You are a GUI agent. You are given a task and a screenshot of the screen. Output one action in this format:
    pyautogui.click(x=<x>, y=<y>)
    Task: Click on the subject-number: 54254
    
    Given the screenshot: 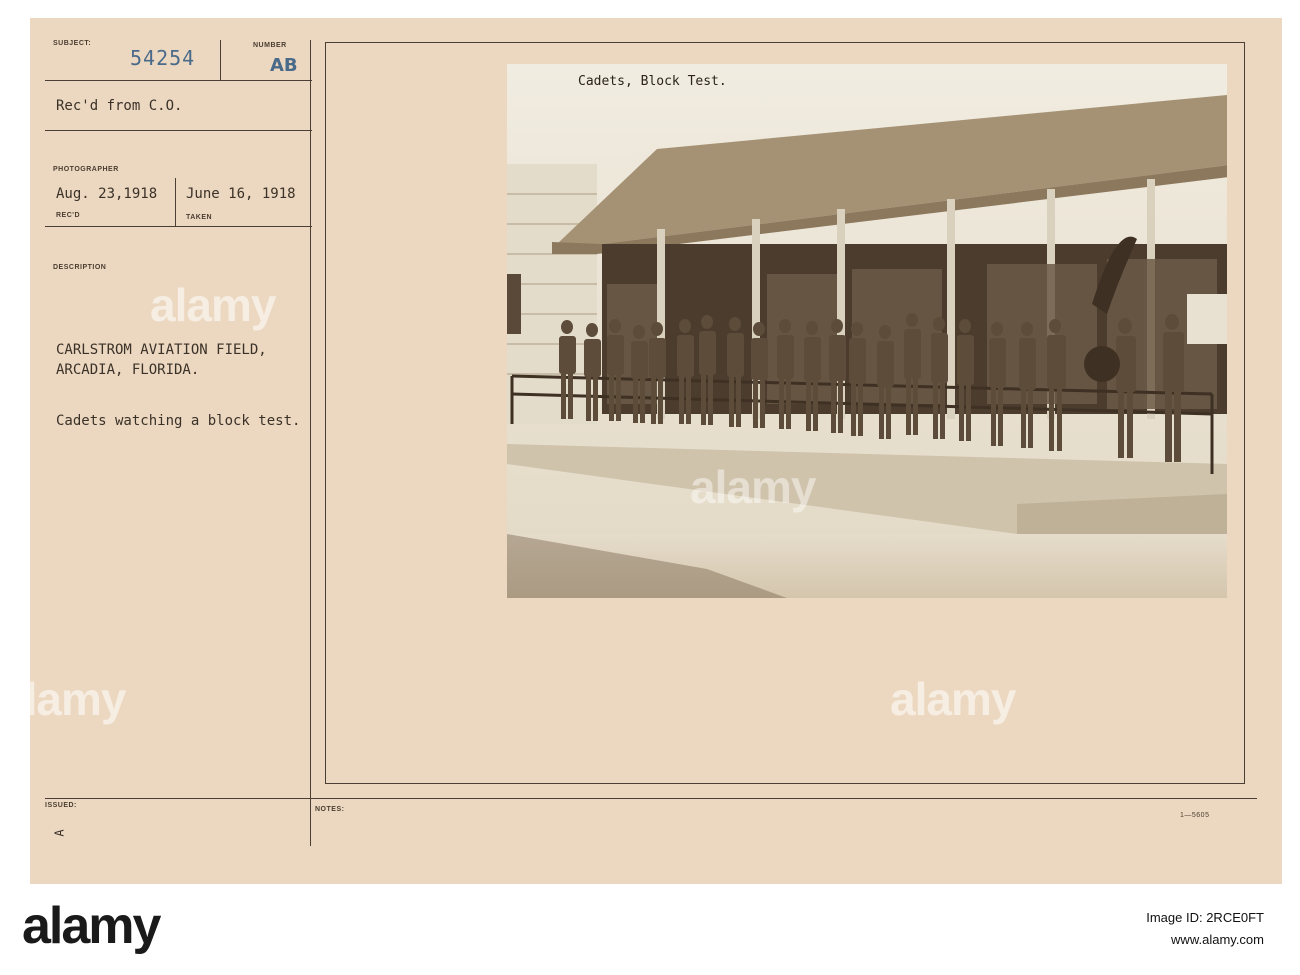 What is the action you would take?
    pyautogui.click(x=163, y=58)
    